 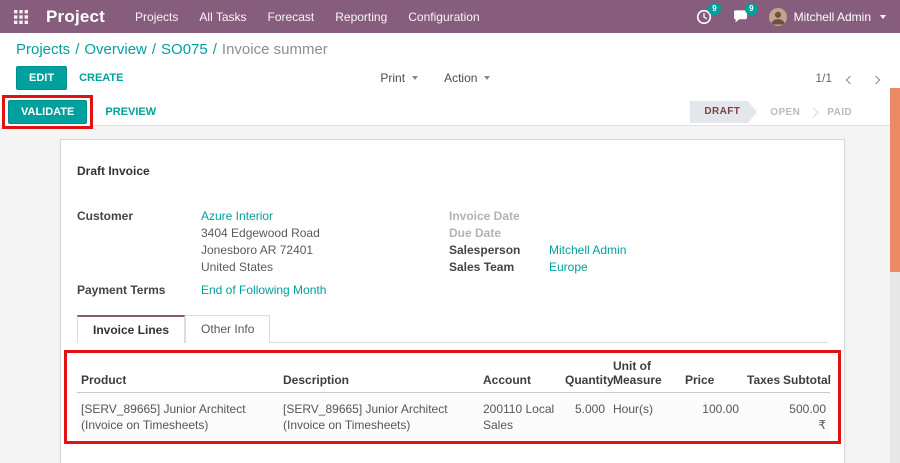 I want to click on menu-configuration: Configuration, so click(x=443, y=17).